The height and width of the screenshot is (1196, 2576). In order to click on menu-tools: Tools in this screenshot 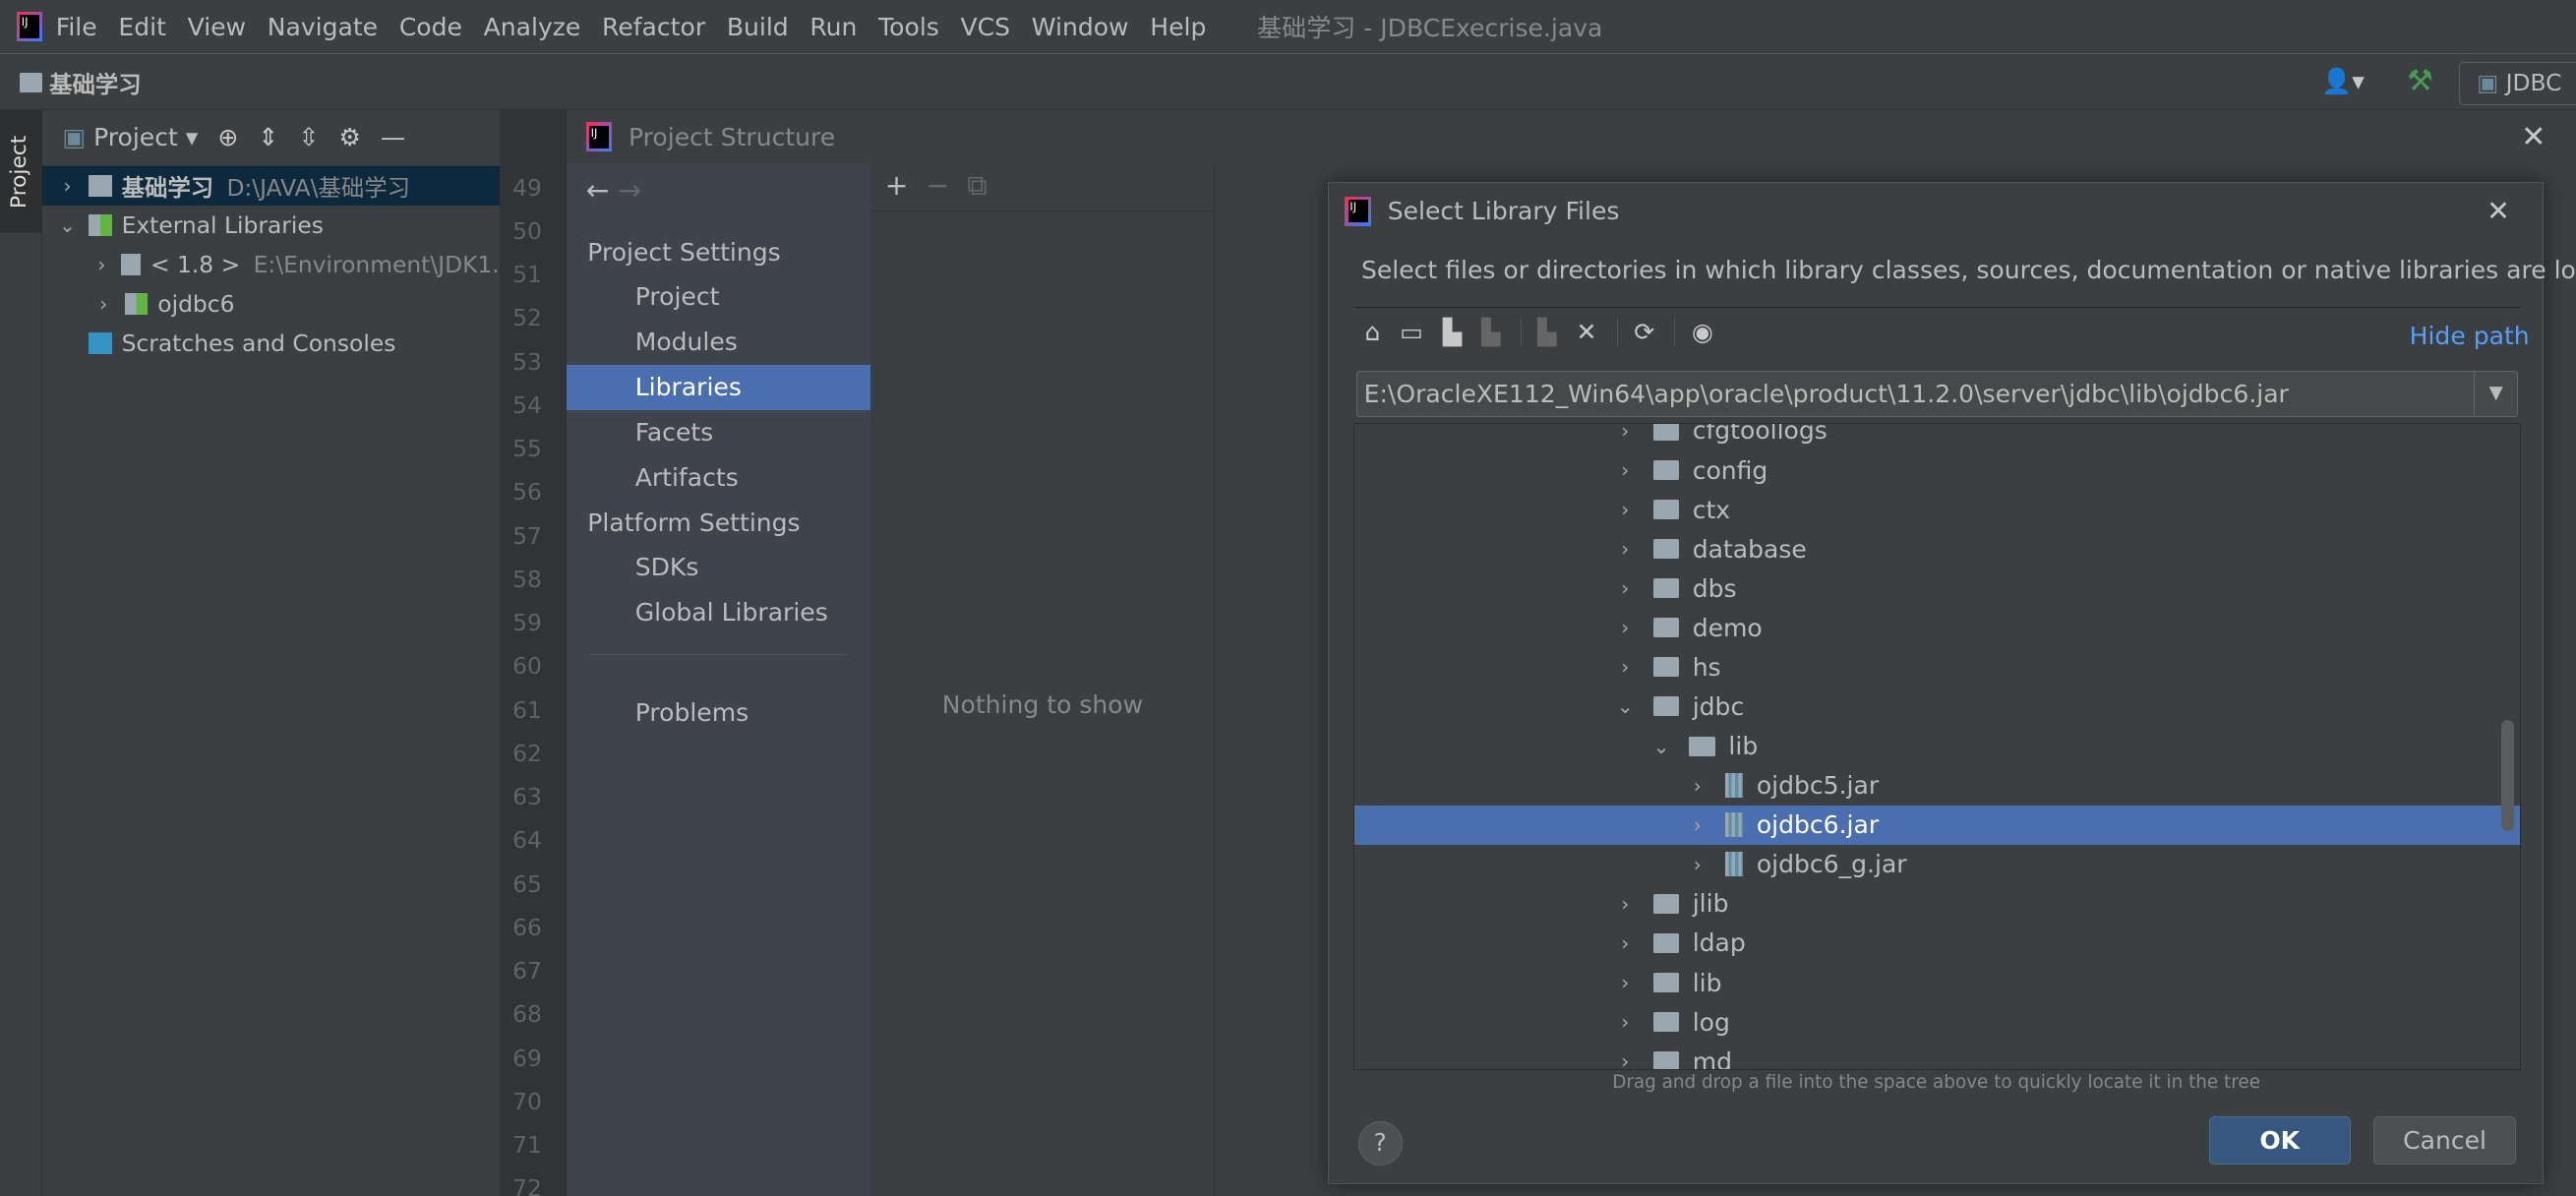, I will do `click(909, 27)`.